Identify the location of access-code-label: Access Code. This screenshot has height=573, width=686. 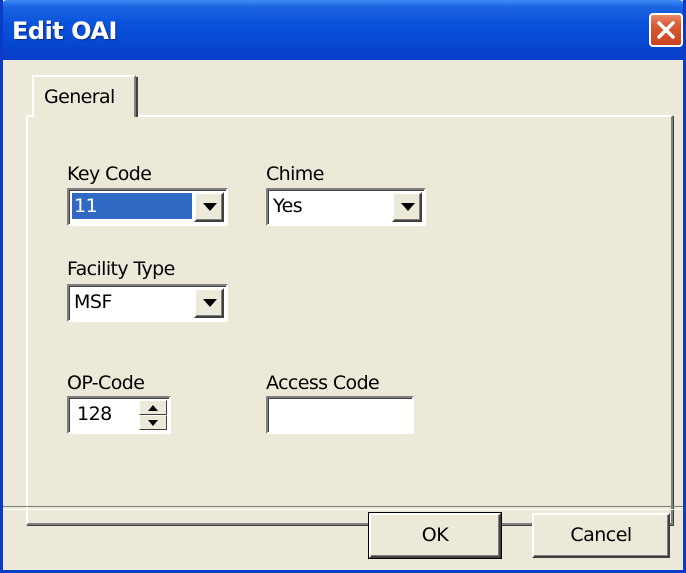
(323, 383).